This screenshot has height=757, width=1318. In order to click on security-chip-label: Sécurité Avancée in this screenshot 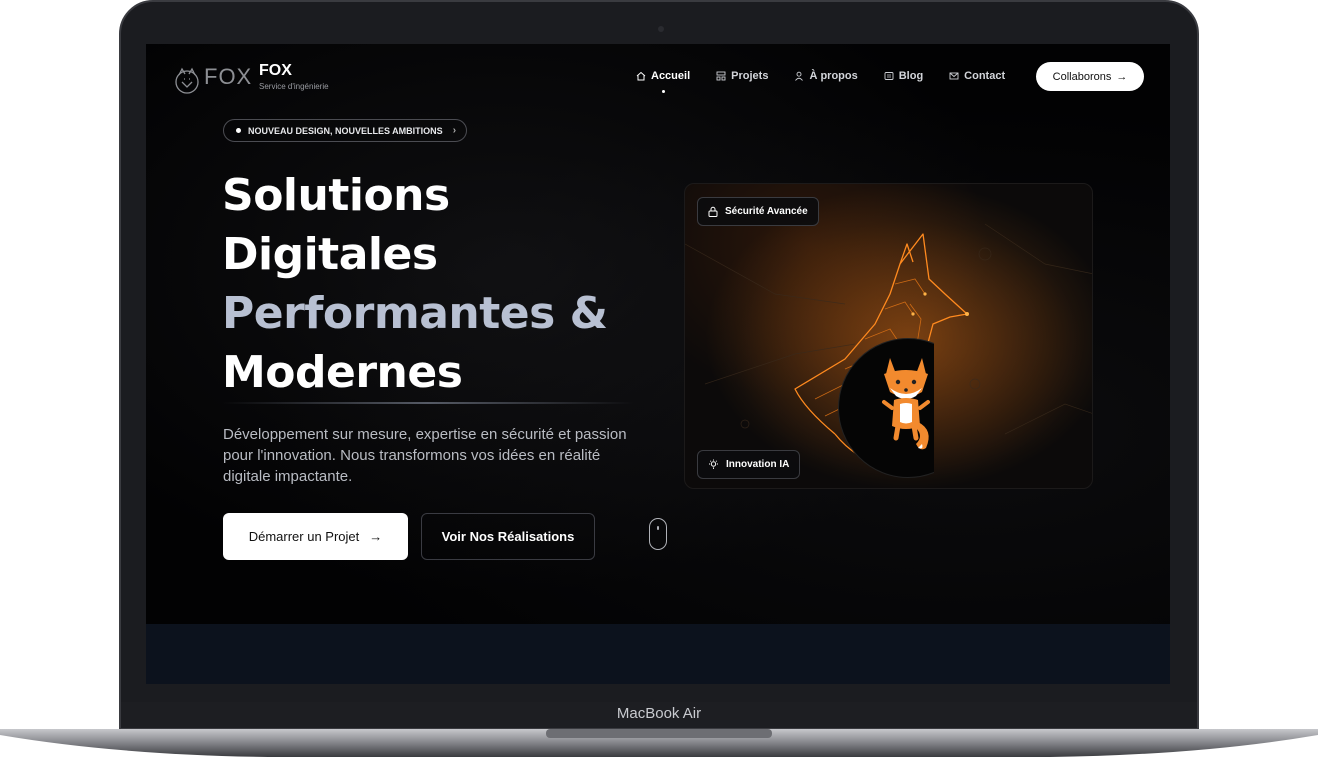, I will do `click(766, 211)`.